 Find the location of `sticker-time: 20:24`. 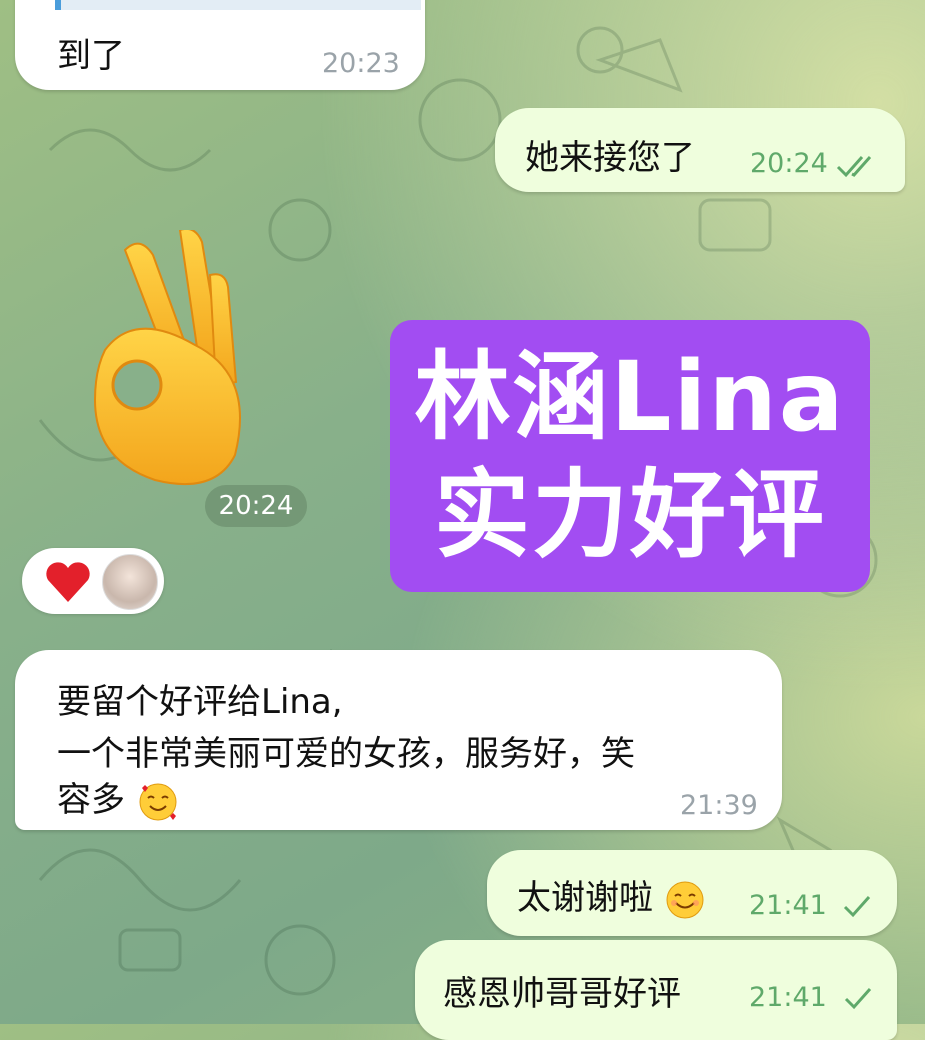

sticker-time: 20:24 is located at coordinates (256, 506).